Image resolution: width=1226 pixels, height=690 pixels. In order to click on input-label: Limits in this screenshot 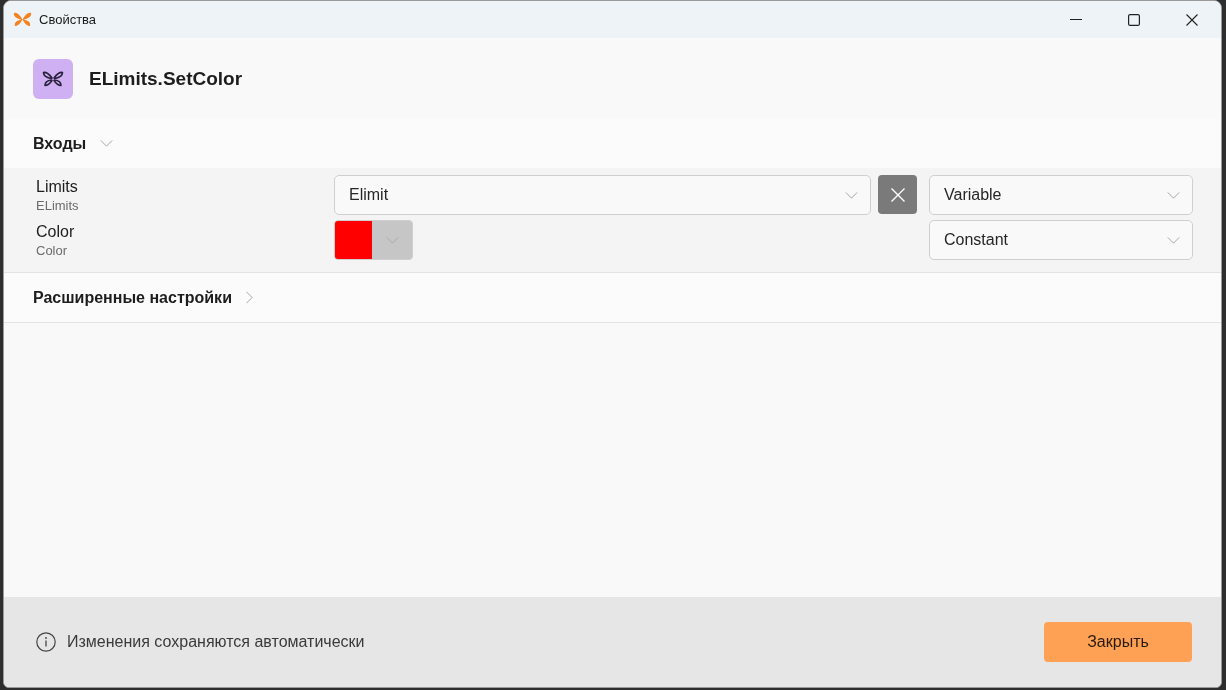, I will do `click(57, 187)`.